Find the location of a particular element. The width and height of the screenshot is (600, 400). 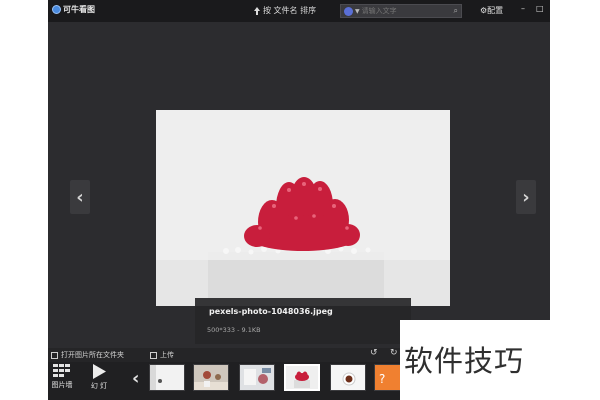

config-button: ⚙配置 is located at coordinates (491, 10).